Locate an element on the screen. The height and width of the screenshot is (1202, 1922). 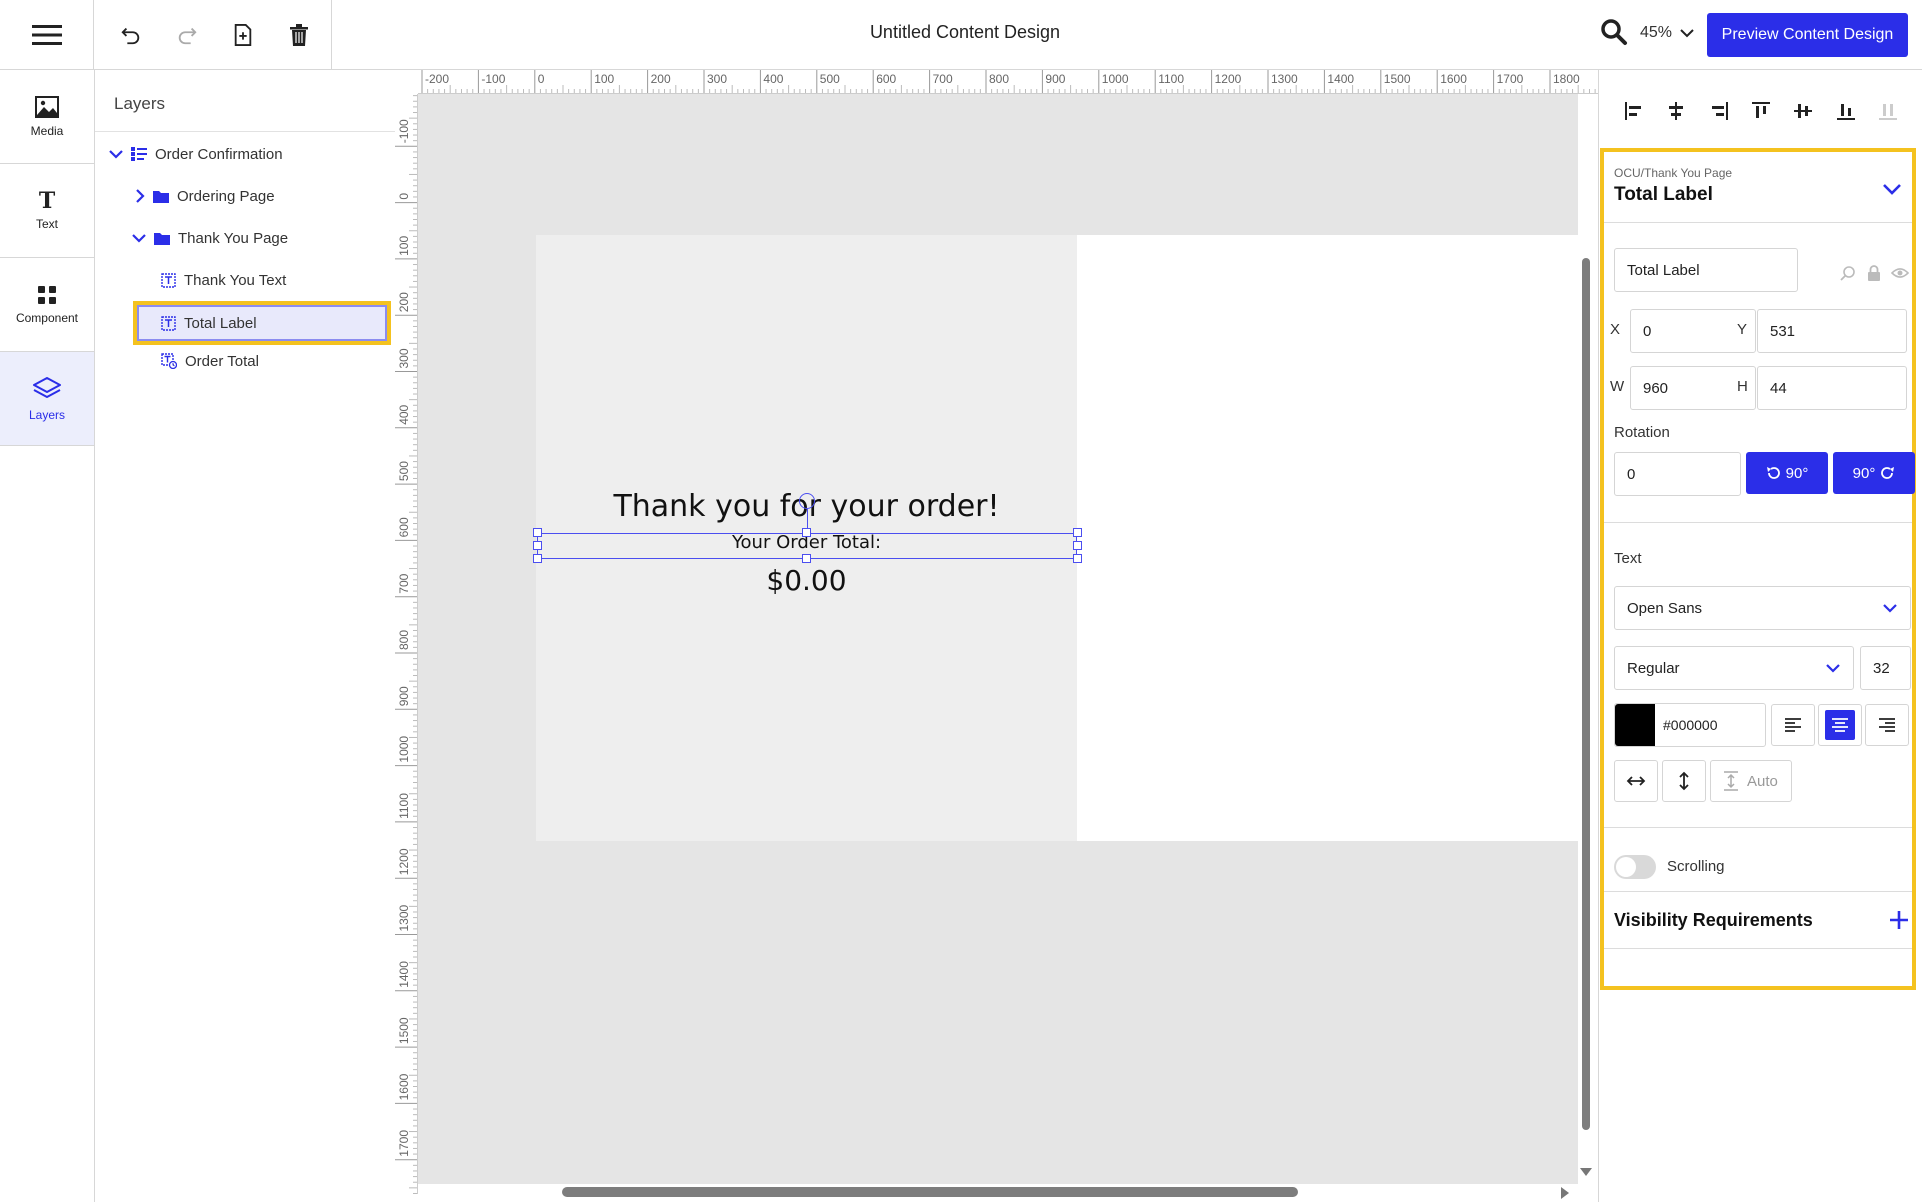
font-weight-value: Regular is located at coordinates (1653, 668).